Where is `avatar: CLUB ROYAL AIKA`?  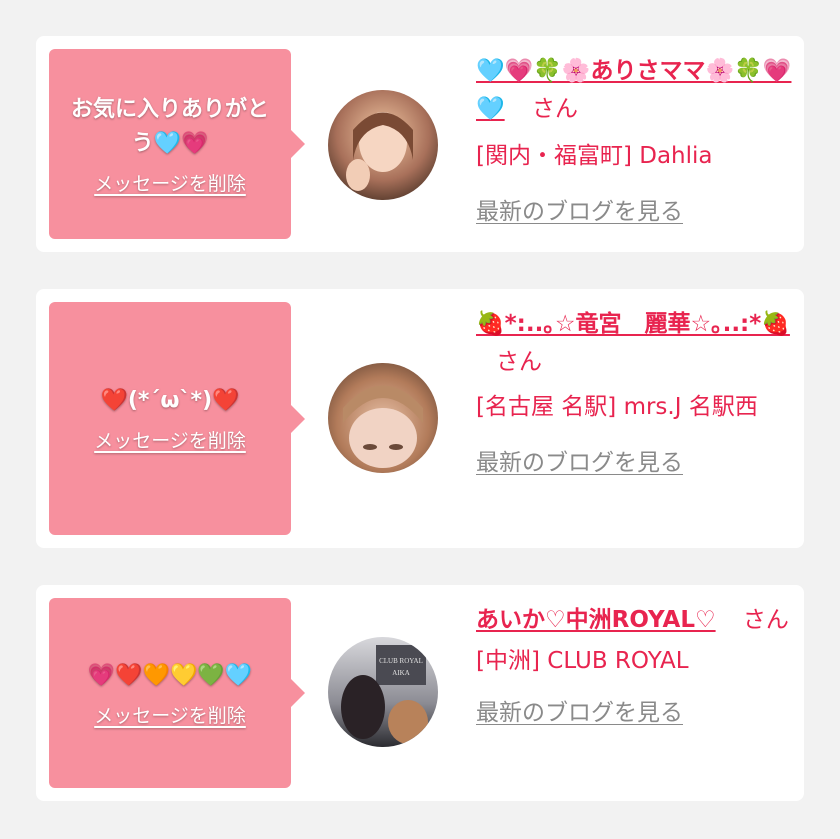
avatar: CLUB ROYAL AIKA is located at coordinates (383, 692).